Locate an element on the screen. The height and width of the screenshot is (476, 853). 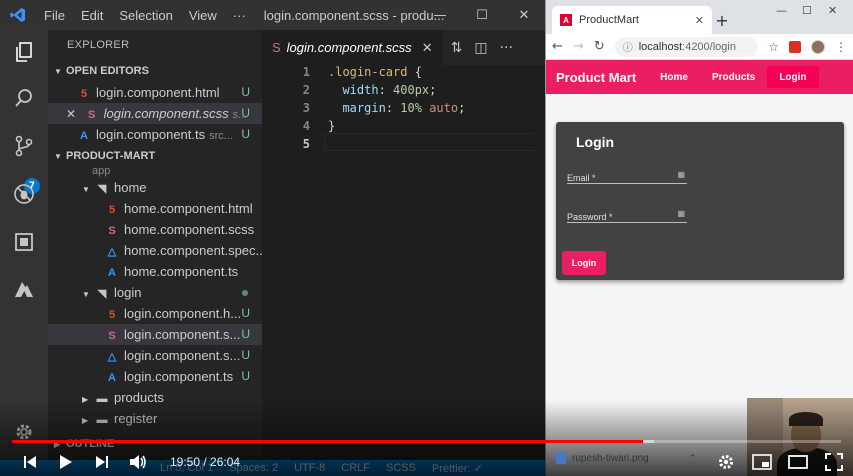
folder-products: ▶ ▬ products is located at coordinates (155, 397).